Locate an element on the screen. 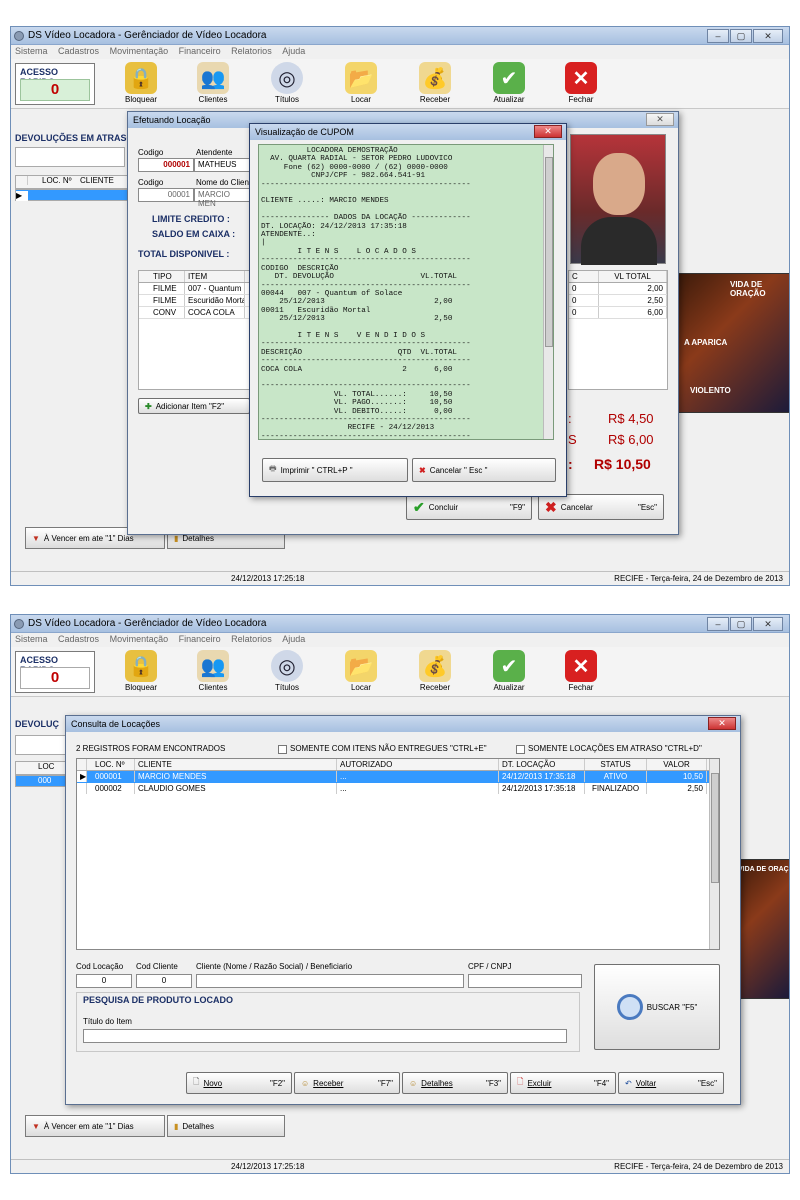 Image resolution: width=800 pixels, height=1200 pixels. users-icon: 👥 is located at coordinates (213, 78).